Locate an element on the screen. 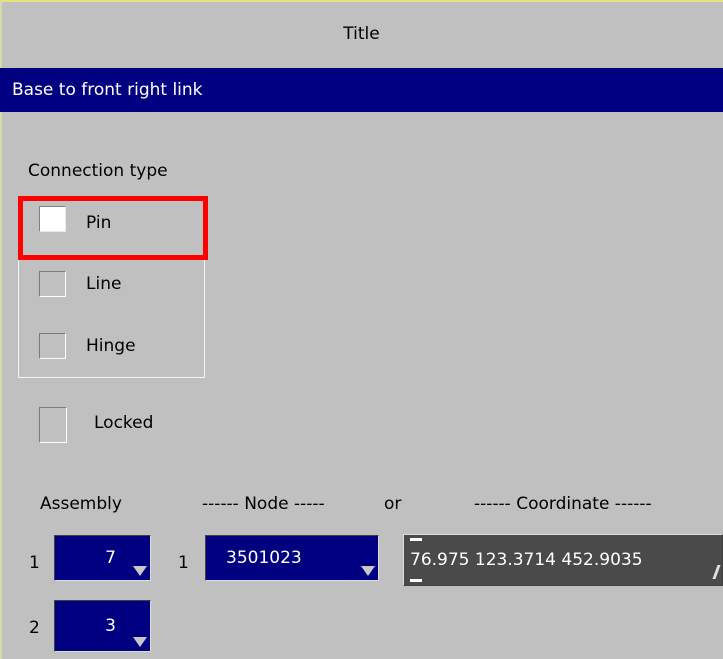 Image resolution: width=723 pixels, height=659 pixels. coordinate-field-1: 76.975 123.3714 452.9035 is located at coordinates (563, 560).